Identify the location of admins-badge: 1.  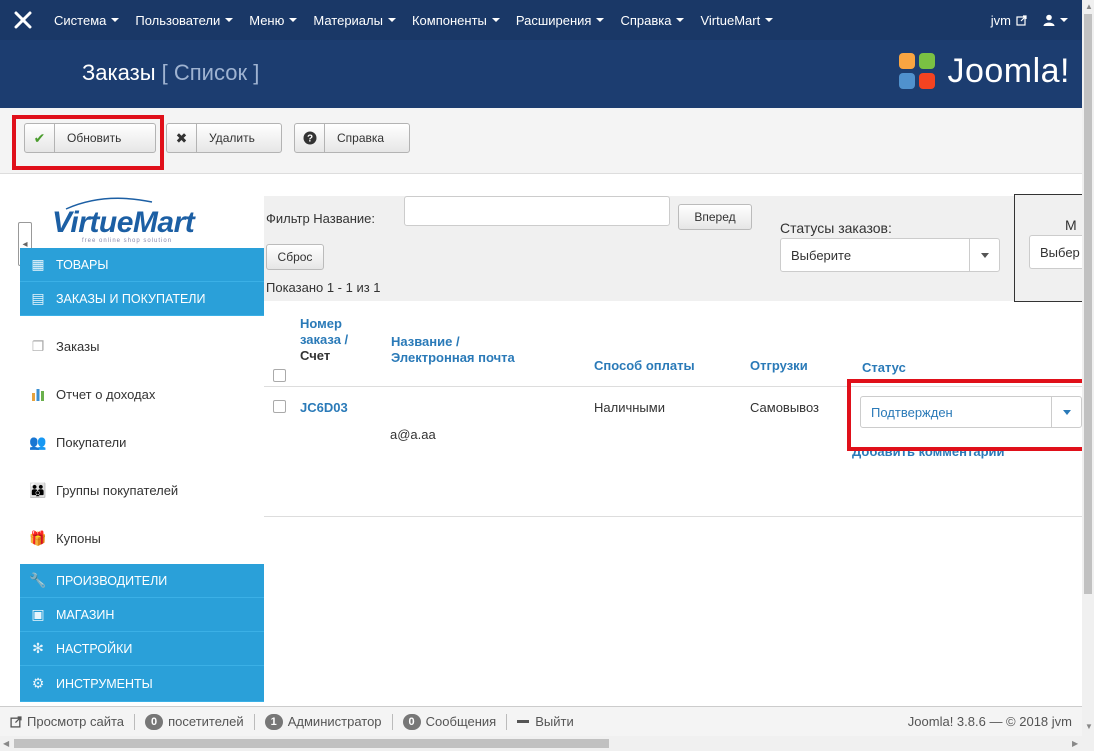
(273, 721).